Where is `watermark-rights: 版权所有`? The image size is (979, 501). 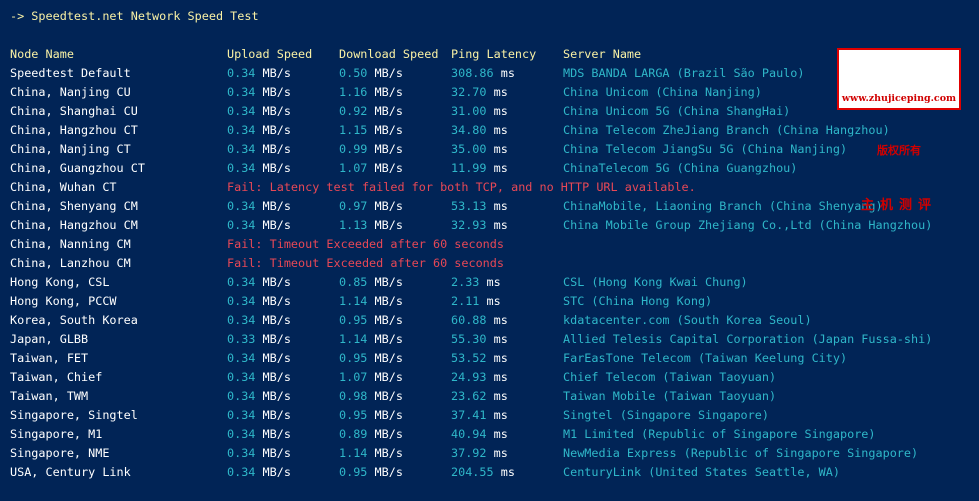
watermark-rights: 版权所有 is located at coordinates (899, 150).